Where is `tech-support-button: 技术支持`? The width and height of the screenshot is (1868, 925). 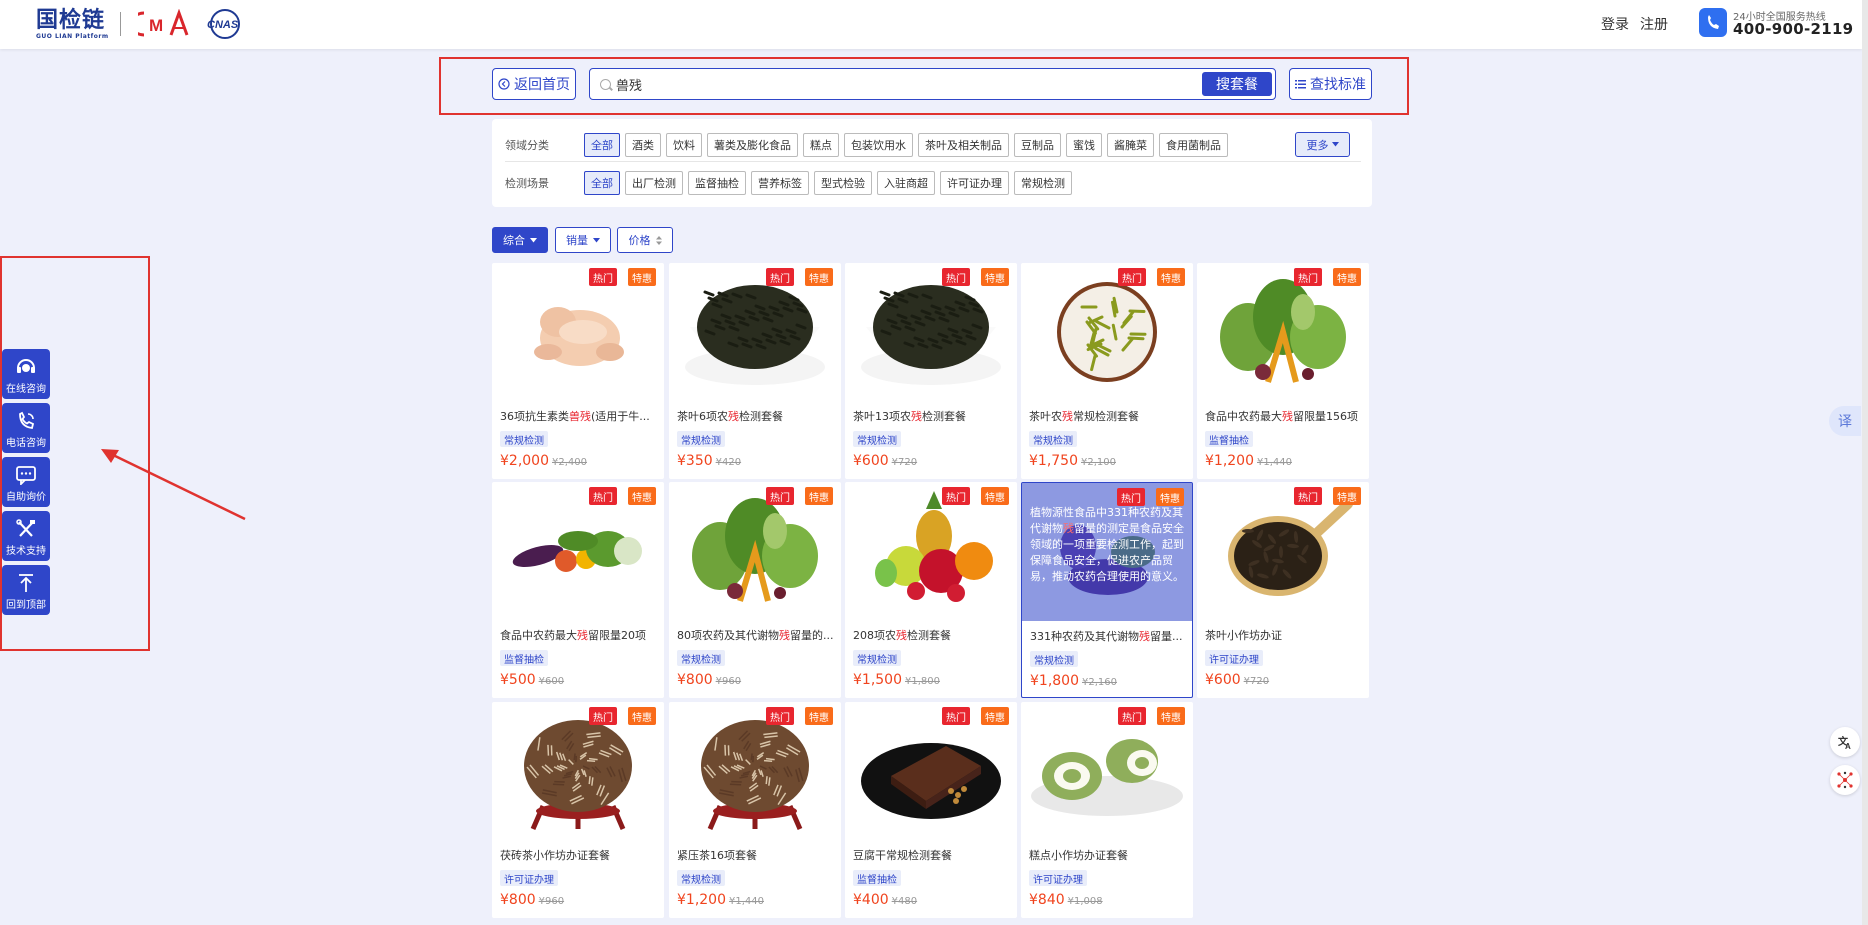
tech-support-button: 技术支持 is located at coordinates (26, 536).